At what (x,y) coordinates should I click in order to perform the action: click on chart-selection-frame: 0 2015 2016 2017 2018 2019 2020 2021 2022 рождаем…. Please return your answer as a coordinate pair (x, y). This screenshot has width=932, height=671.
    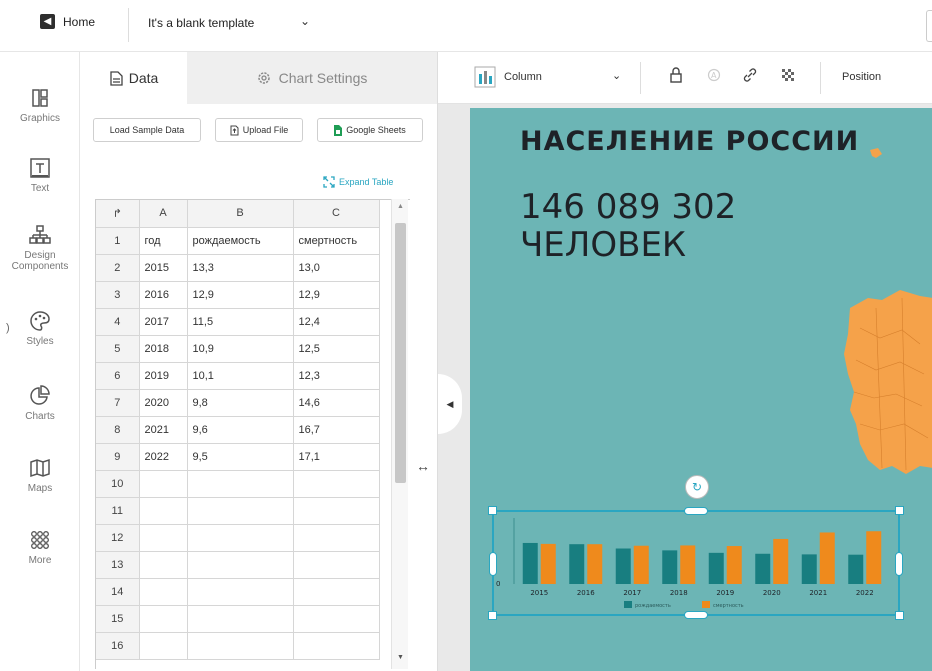
    Looking at the image, I should click on (696, 563).